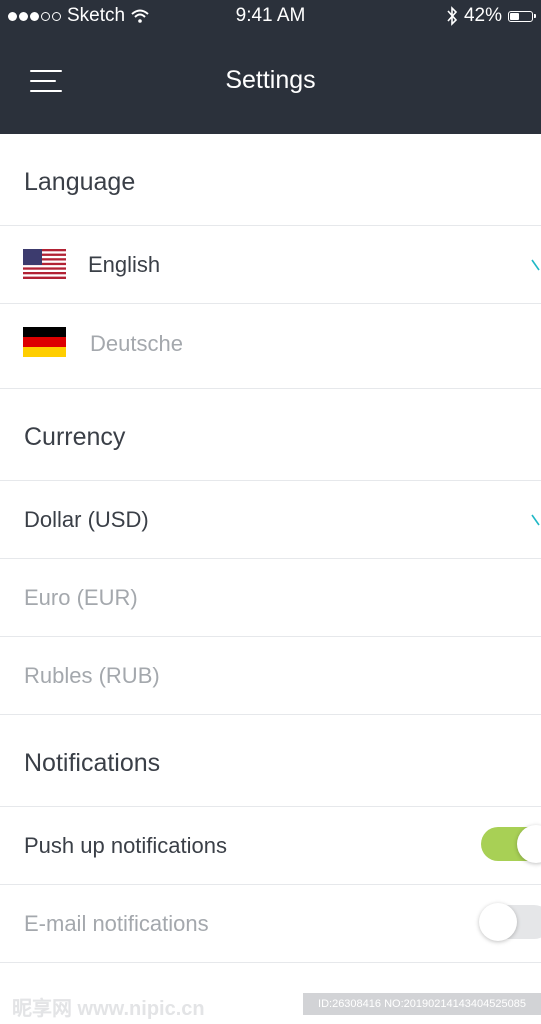  I want to click on currency-label-usd: Dollar (USD), so click(86, 519).